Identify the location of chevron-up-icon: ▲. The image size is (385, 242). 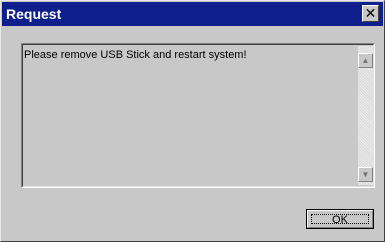
(365, 60).